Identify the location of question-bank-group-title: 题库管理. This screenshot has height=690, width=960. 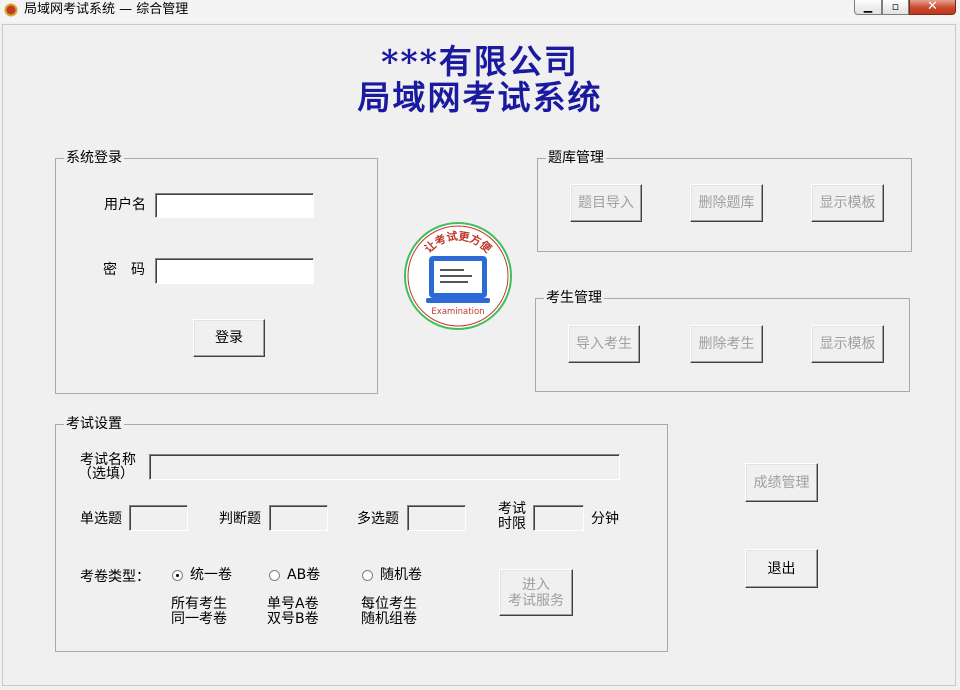
(576, 158).